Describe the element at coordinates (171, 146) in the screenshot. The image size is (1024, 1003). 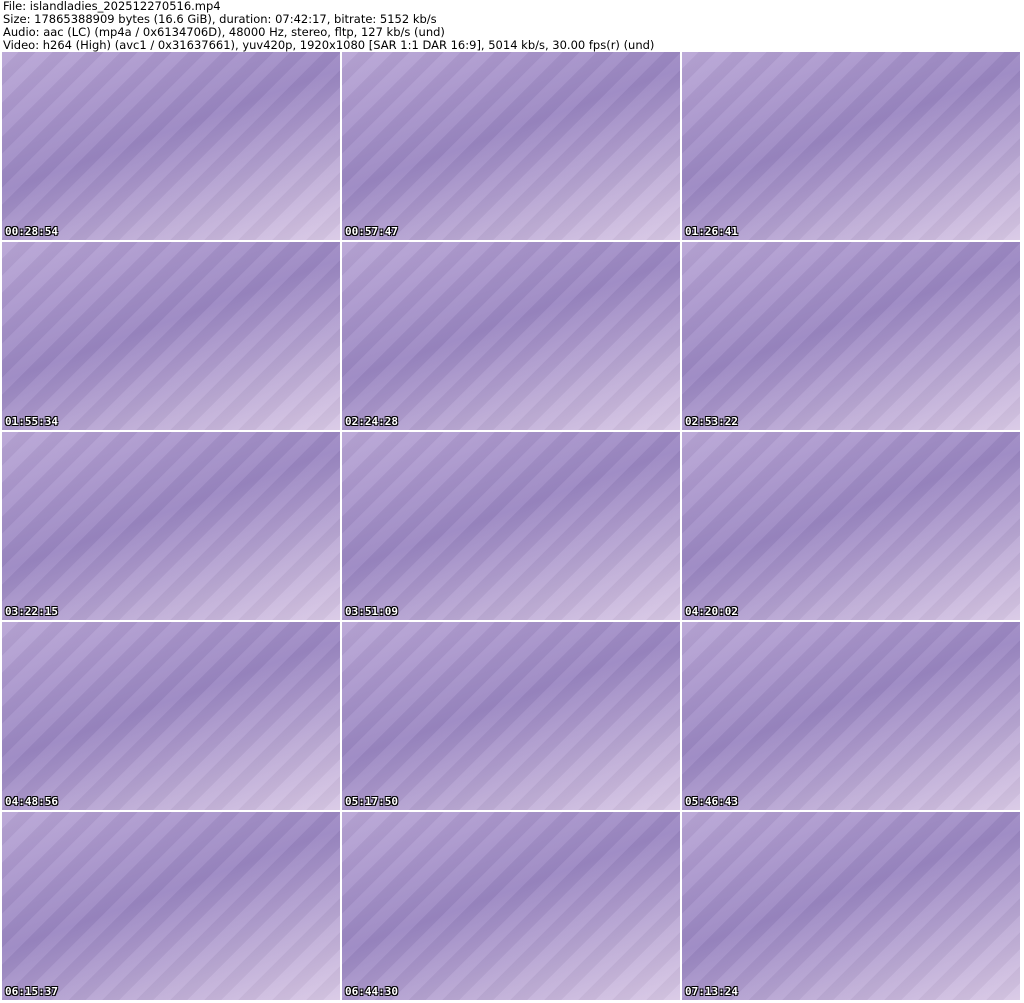
I see `video-thumbnail: 00:28:54` at that location.